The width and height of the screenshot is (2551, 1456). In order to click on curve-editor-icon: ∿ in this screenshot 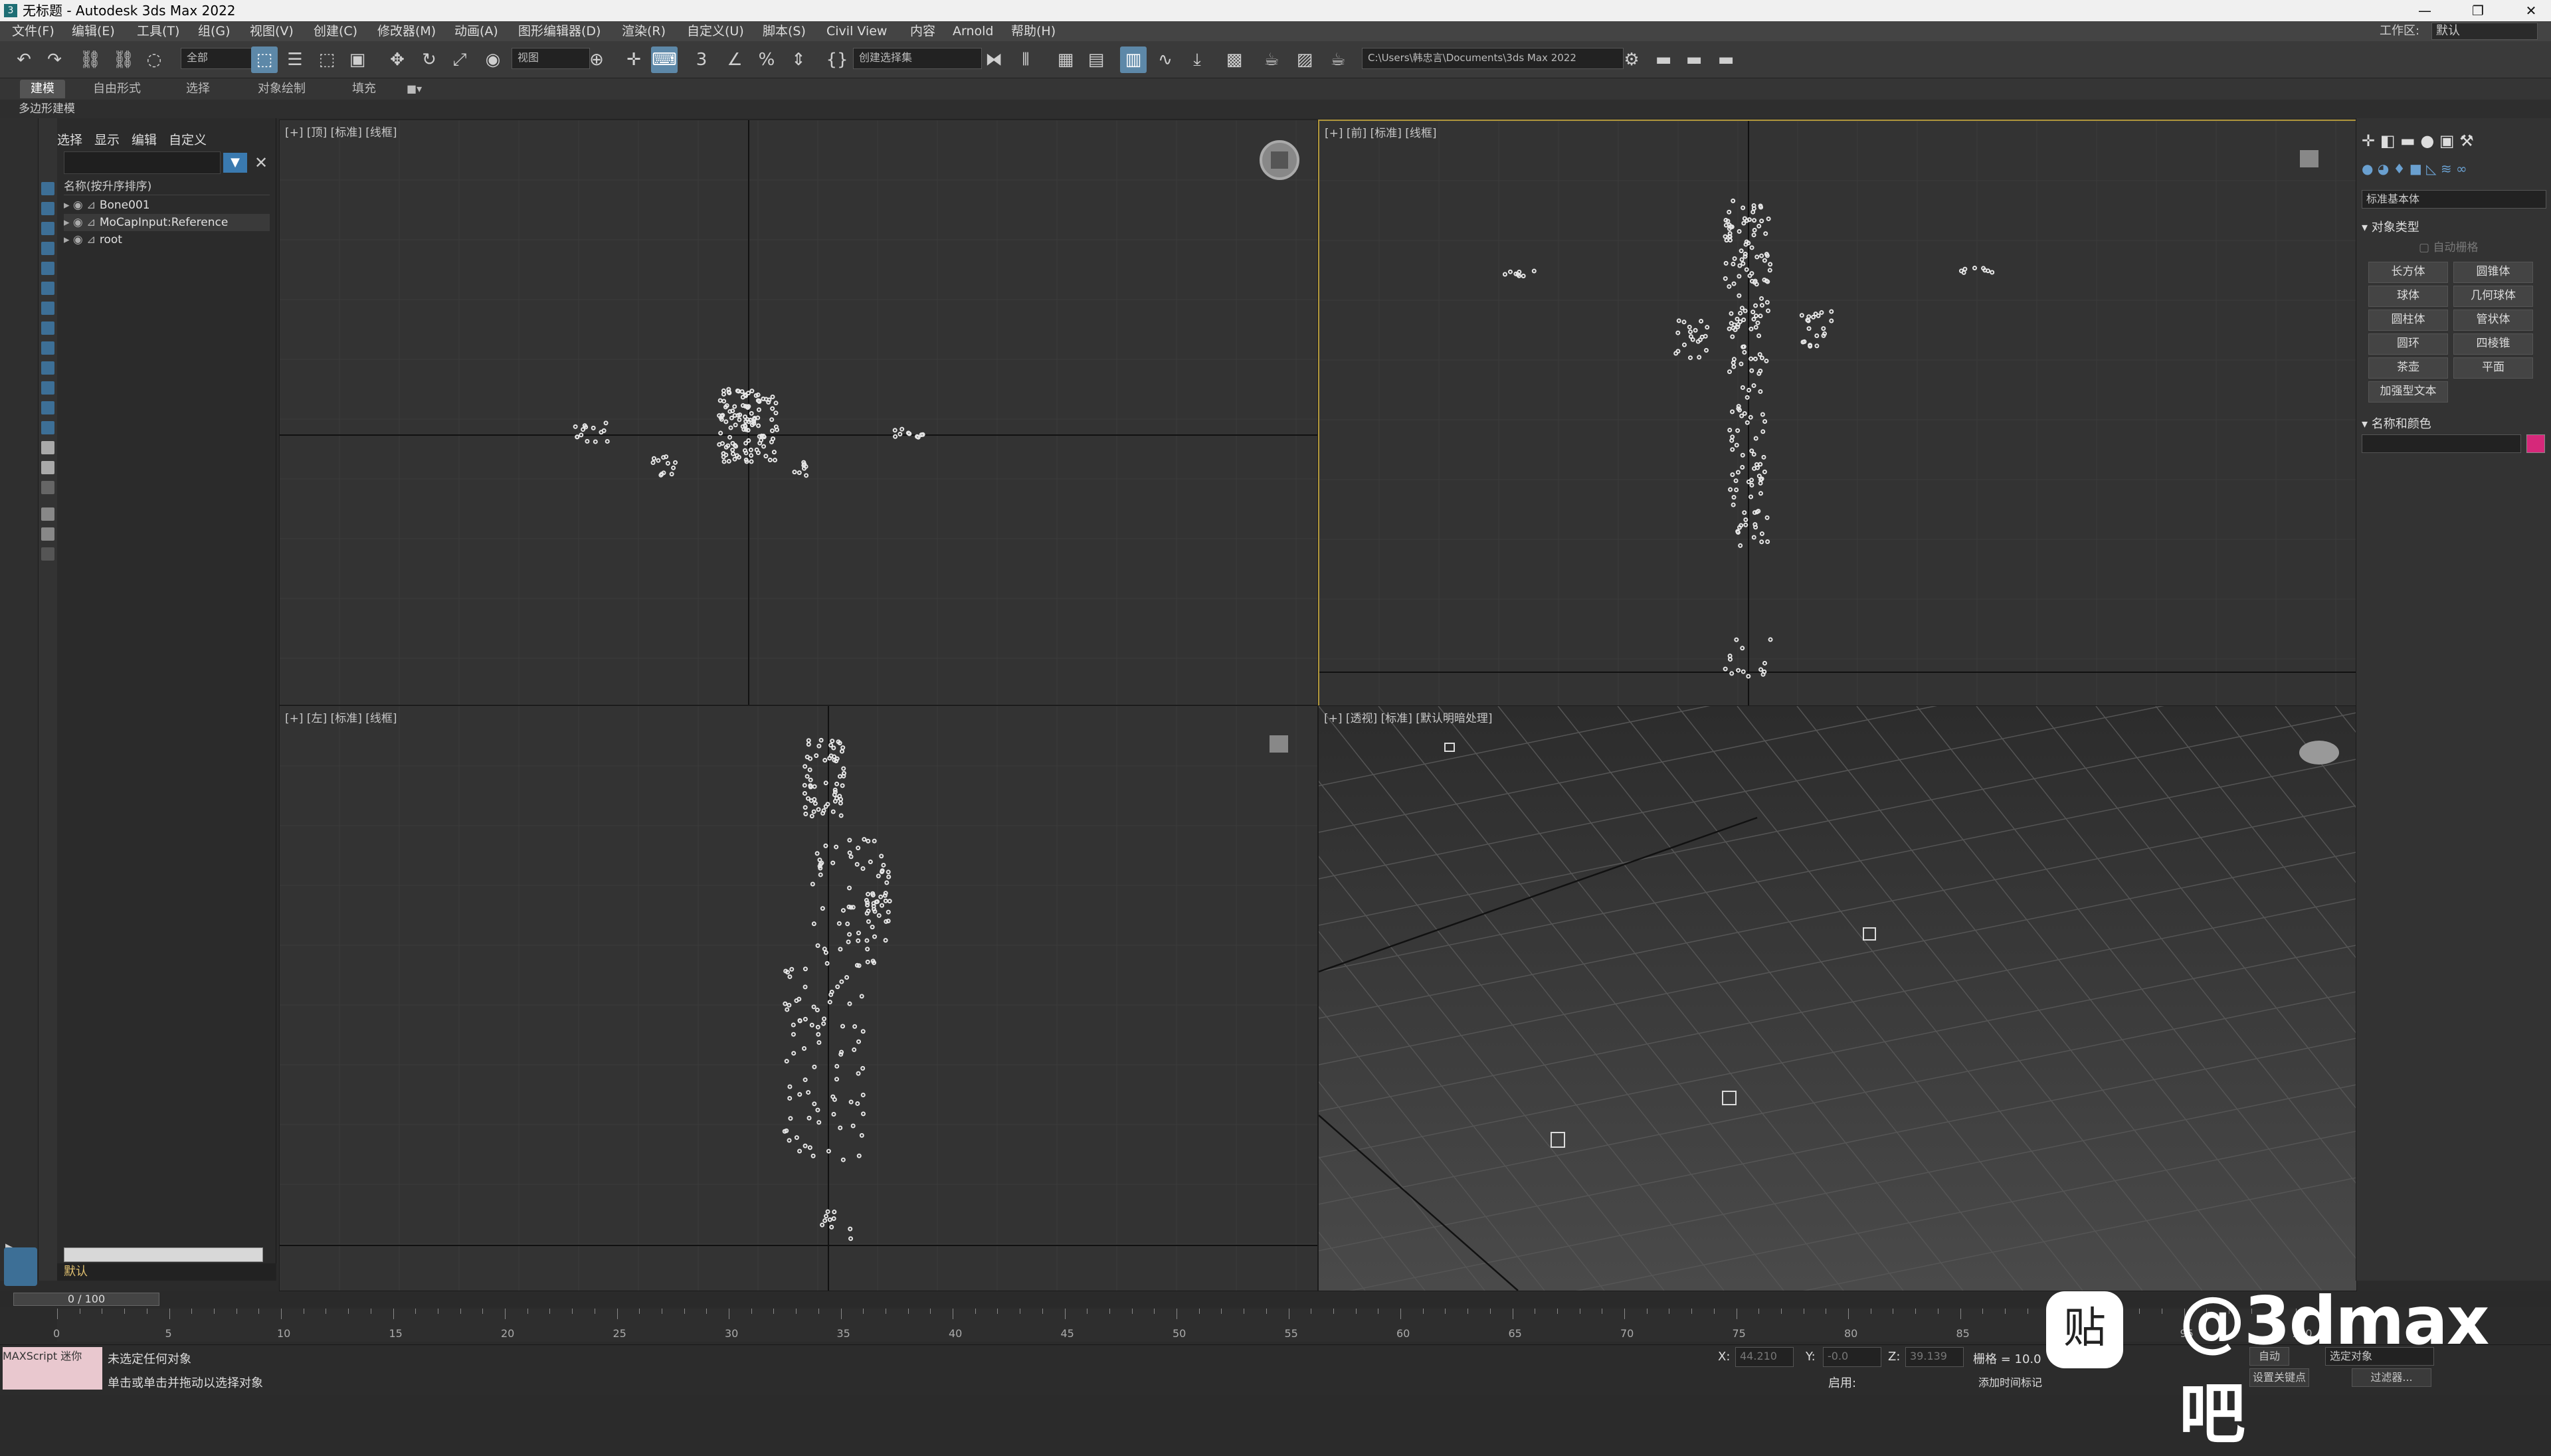, I will do `click(1165, 59)`.